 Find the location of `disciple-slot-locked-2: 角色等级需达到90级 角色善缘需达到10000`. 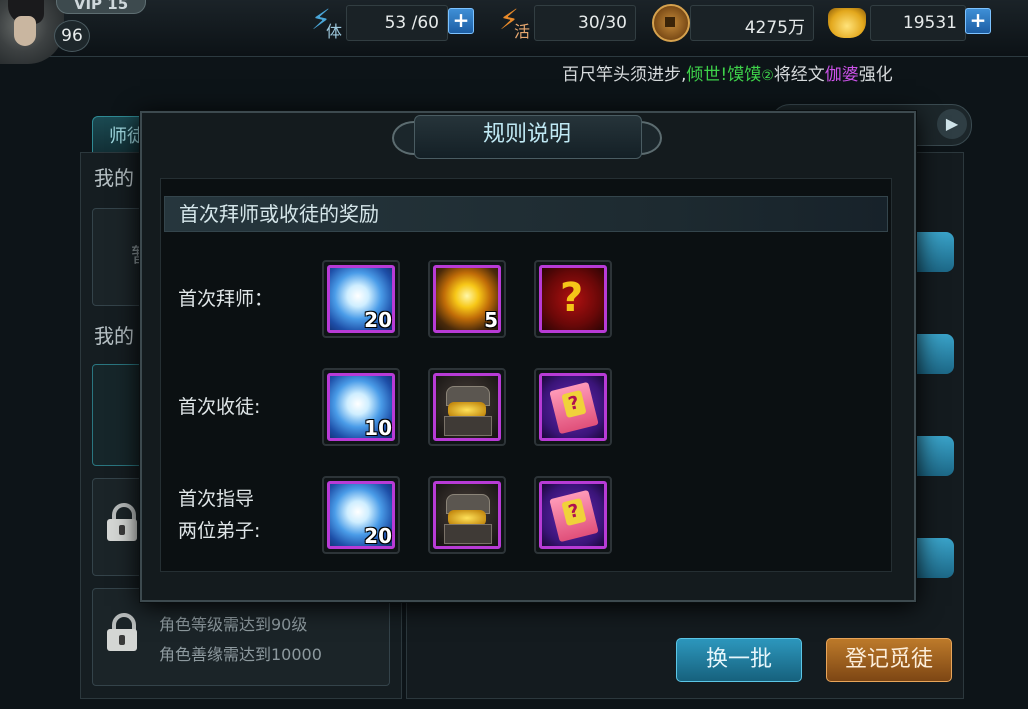

disciple-slot-locked-2: 角色等级需达到90级 角色善缘需达到10000 is located at coordinates (241, 637).